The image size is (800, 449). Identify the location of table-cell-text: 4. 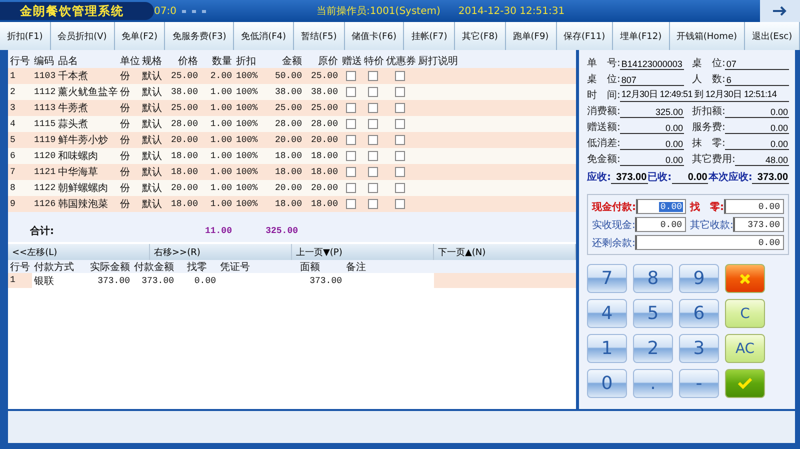
(12, 124).